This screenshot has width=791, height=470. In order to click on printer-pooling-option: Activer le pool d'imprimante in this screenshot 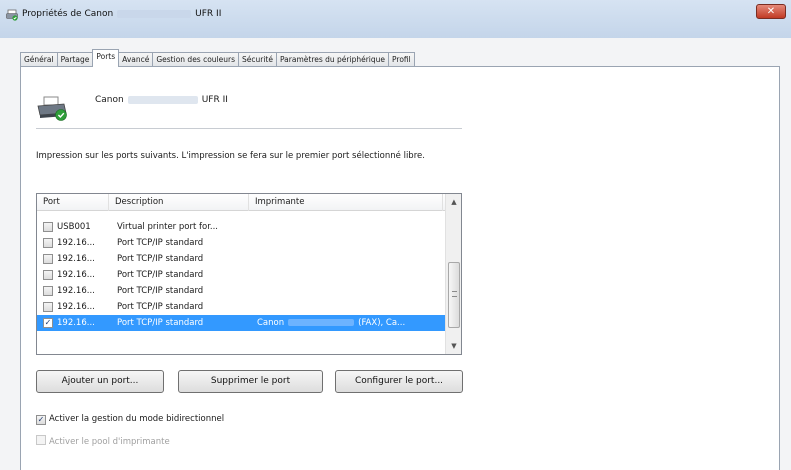, I will do `click(103, 440)`.